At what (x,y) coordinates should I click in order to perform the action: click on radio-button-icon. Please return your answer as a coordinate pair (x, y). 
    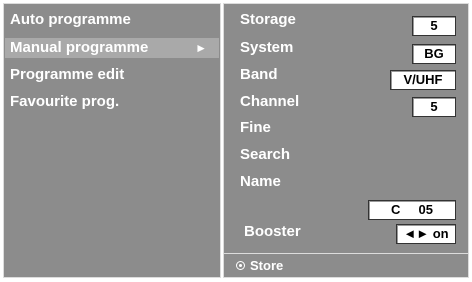
    Looking at the image, I should click on (240, 265).